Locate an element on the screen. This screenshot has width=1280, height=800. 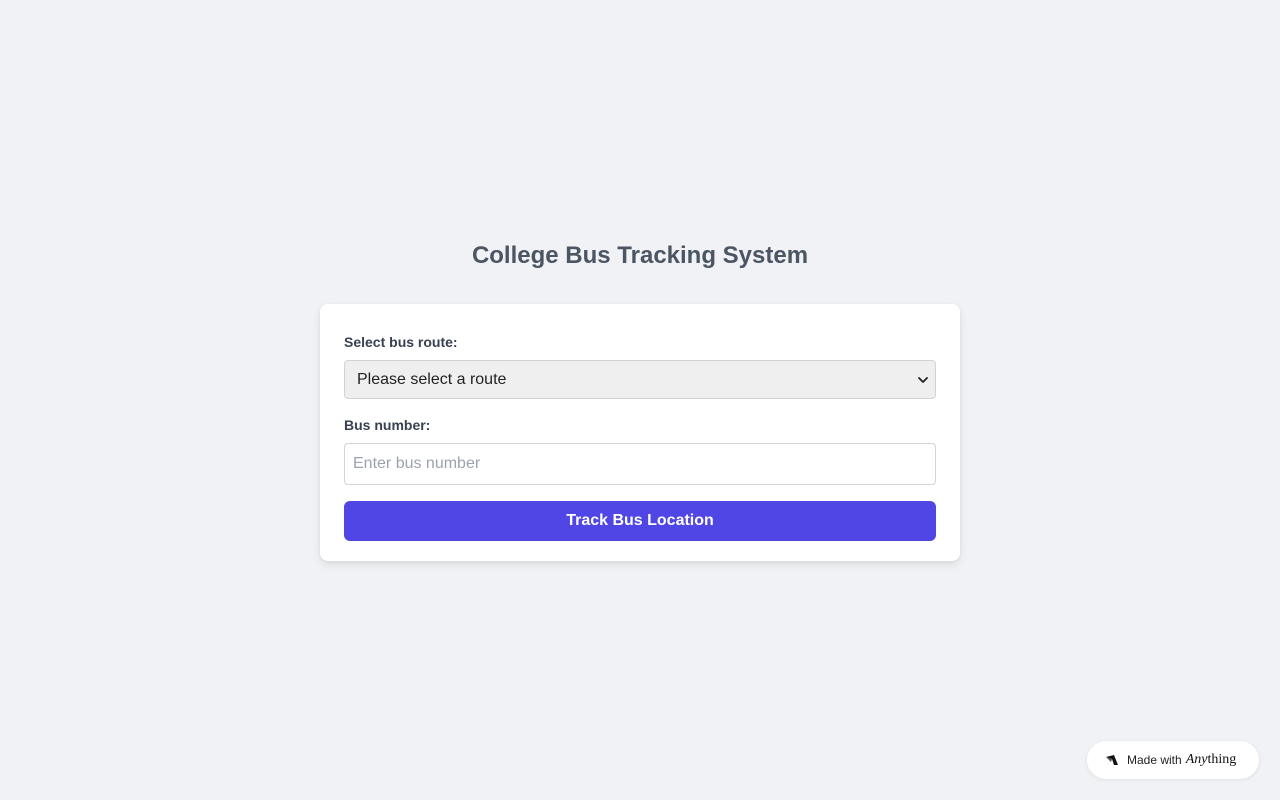
chevron-down-icon is located at coordinates (923, 379).